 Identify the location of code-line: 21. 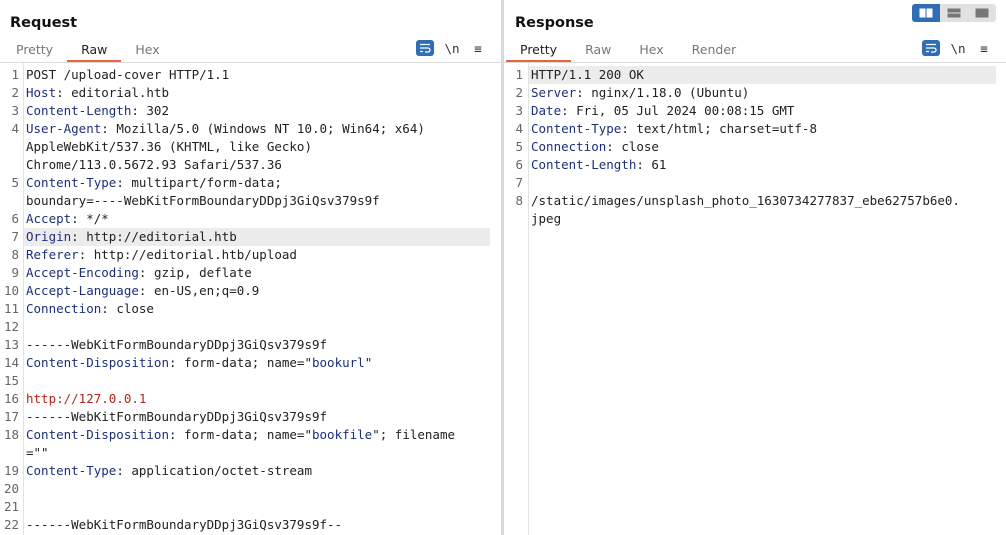
(250, 507).